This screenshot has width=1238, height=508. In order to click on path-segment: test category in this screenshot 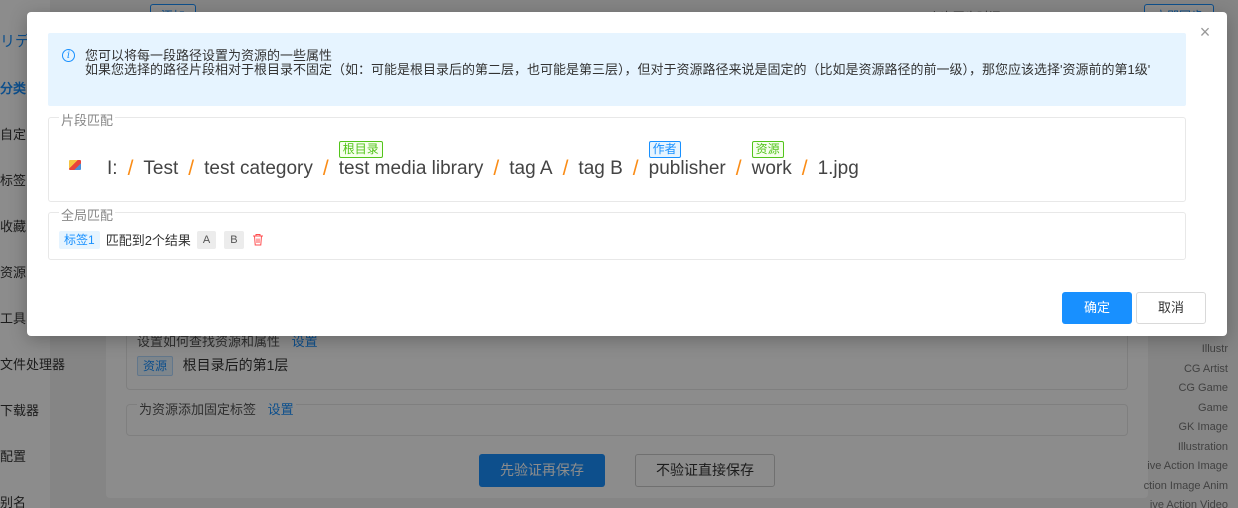, I will do `click(258, 172)`.